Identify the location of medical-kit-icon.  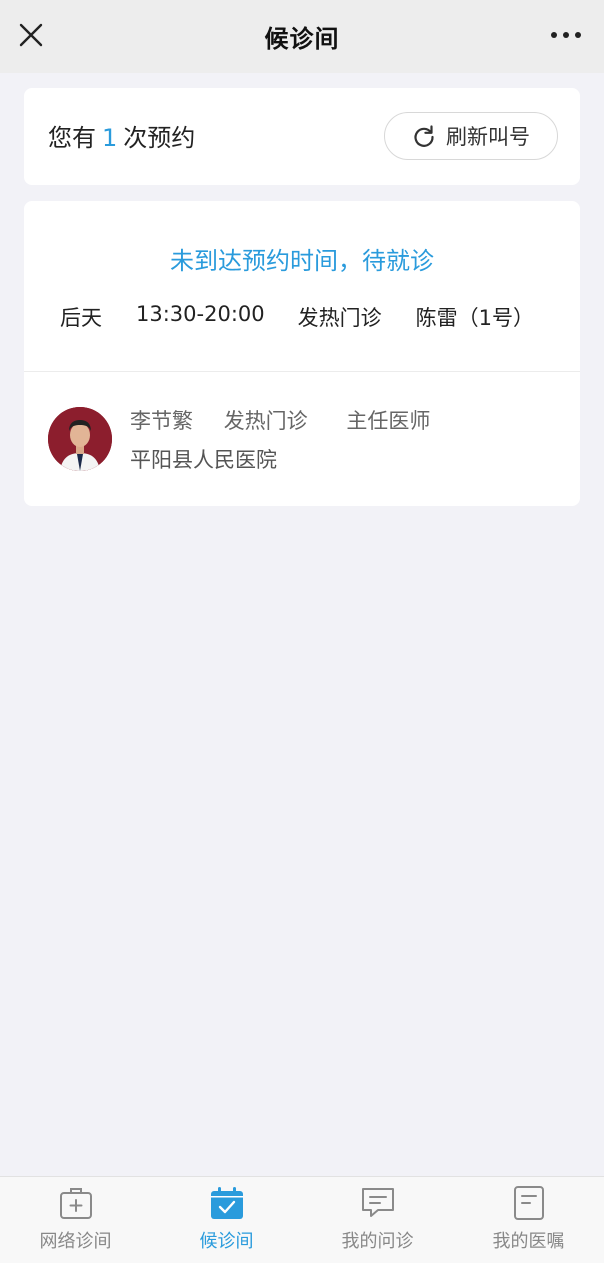
(76, 1203).